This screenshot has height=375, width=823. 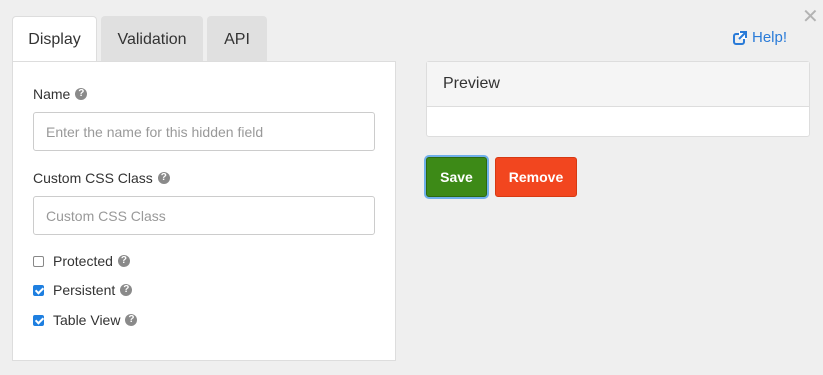 What do you see at coordinates (38, 290) in the screenshot?
I see `persistent-checkbox` at bounding box center [38, 290].